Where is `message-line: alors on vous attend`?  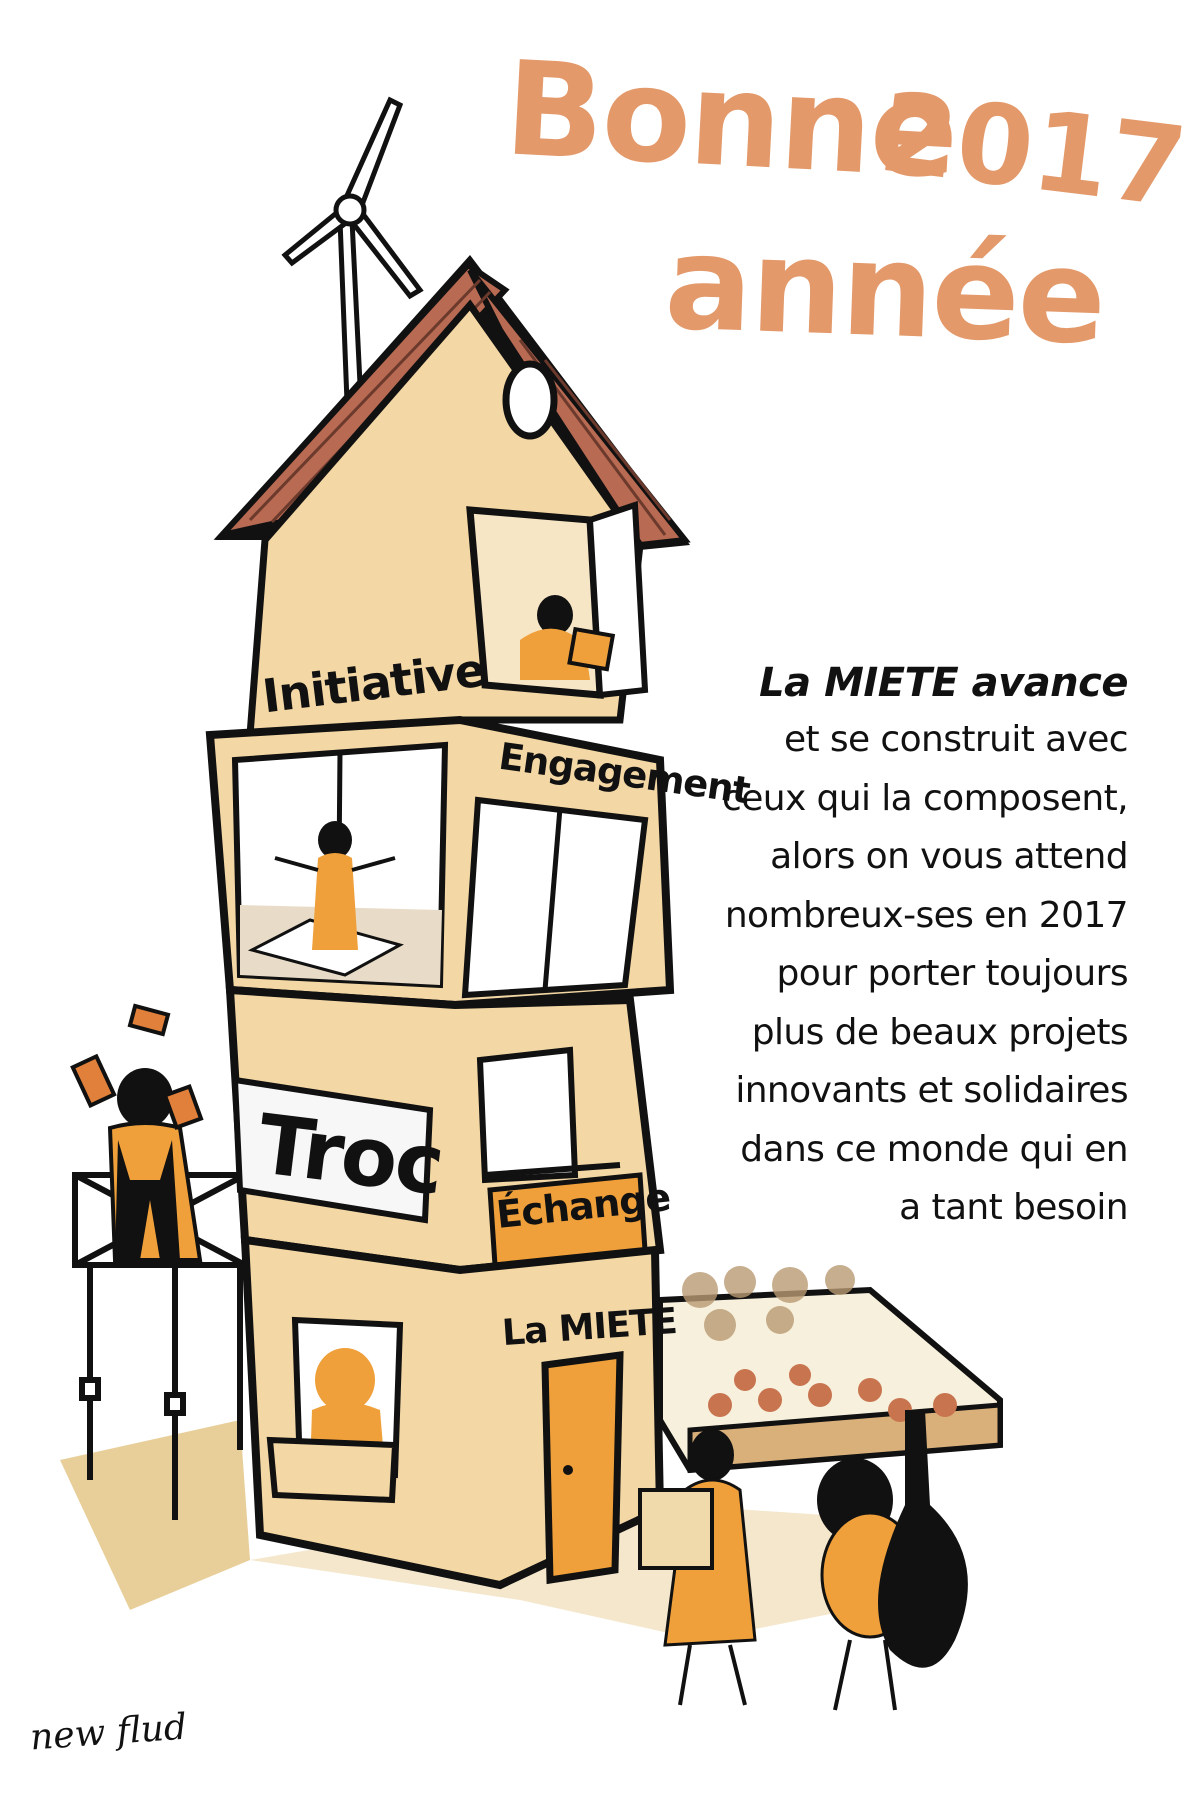 message-line: alors on vous attend is located at coordinates (949, 856).